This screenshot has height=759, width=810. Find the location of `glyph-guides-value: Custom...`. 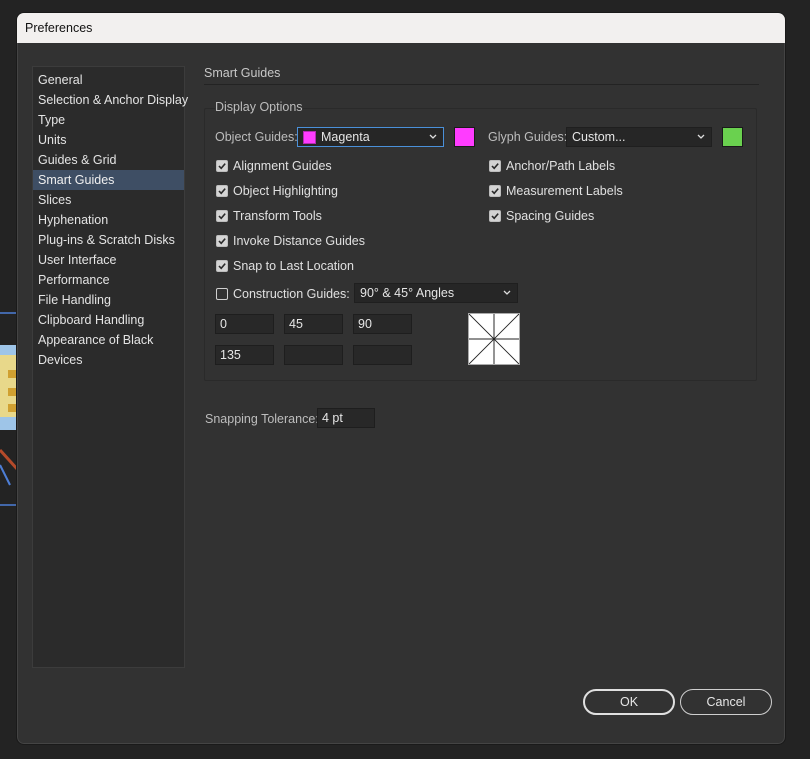

glyph-guides-value: Custom... is located at coordinates (599, 137).